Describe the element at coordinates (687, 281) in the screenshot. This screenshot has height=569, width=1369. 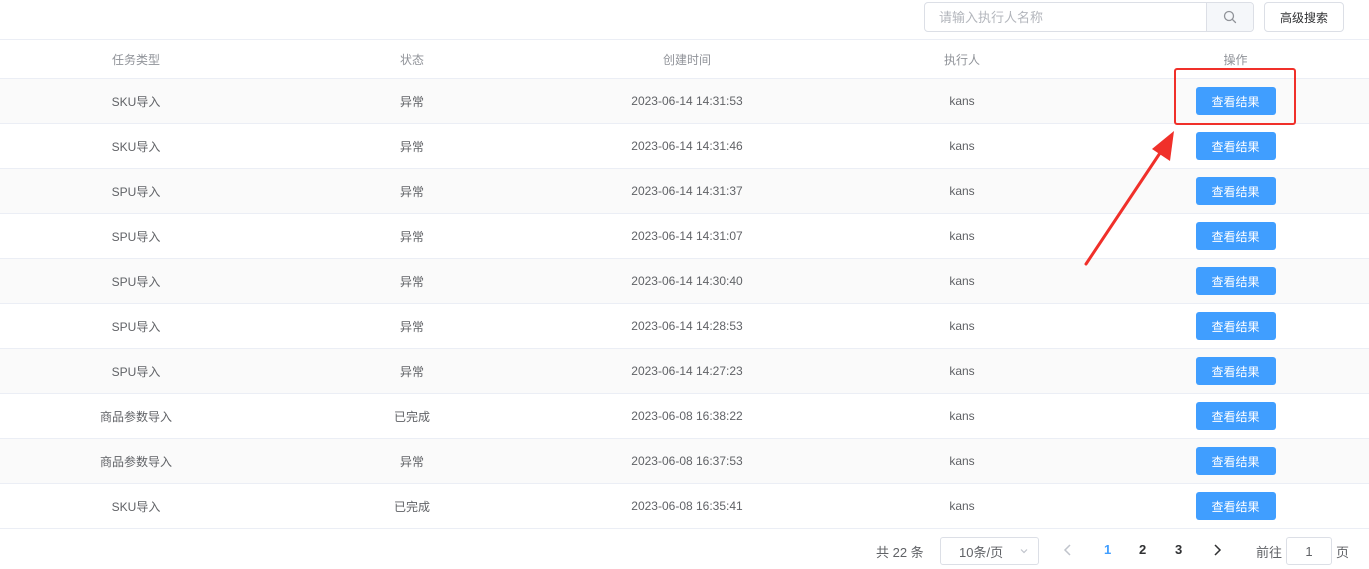
I see `created-time-cell: 2023-06-14 14:30:40` at that location.